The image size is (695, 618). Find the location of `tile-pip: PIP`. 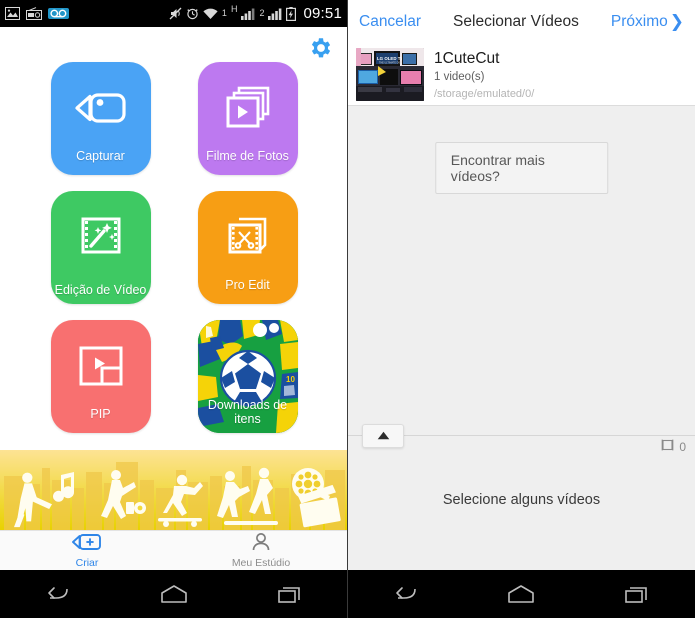

tile-pip: PIP is located at coordinates (100, 376).